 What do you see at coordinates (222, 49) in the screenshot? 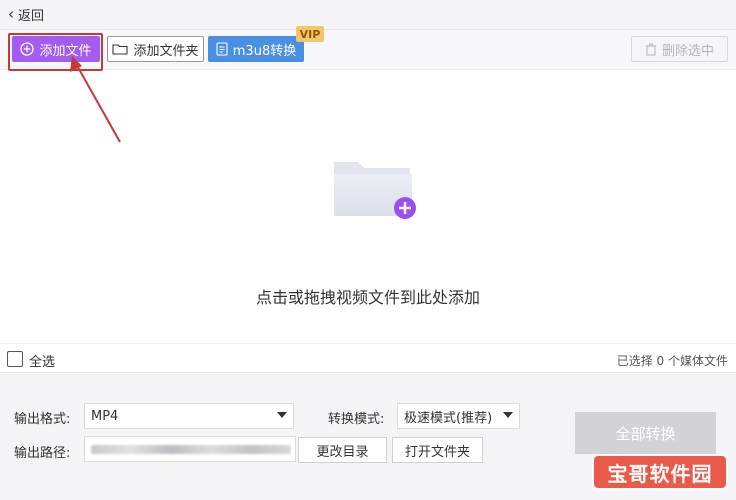
I see `document-icon` at bounding box center [222, 49].